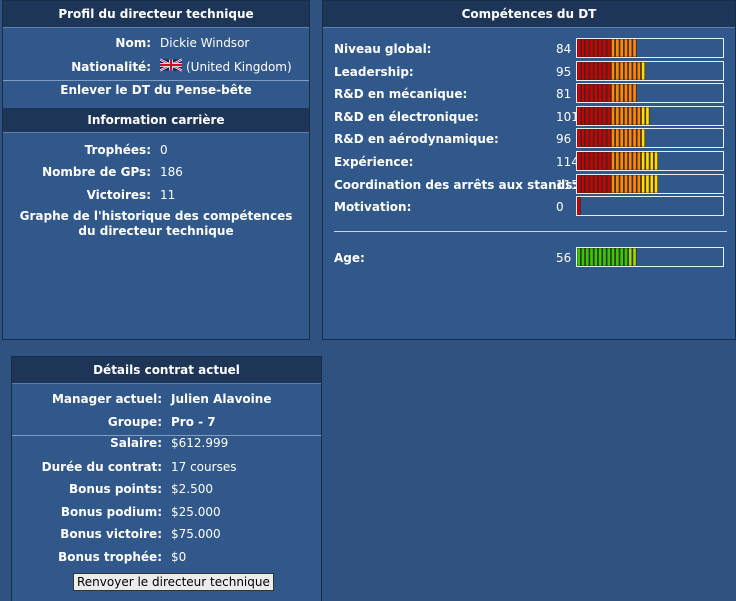  I want to click on remove-from-notepad-link: Enlever le DT du Pense-bête, so click(156, 90).